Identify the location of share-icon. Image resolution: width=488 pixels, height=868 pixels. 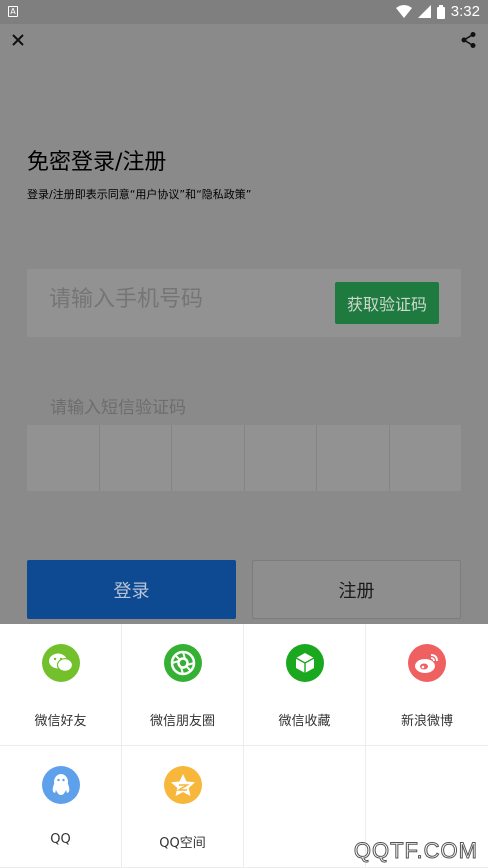
(469, 40).